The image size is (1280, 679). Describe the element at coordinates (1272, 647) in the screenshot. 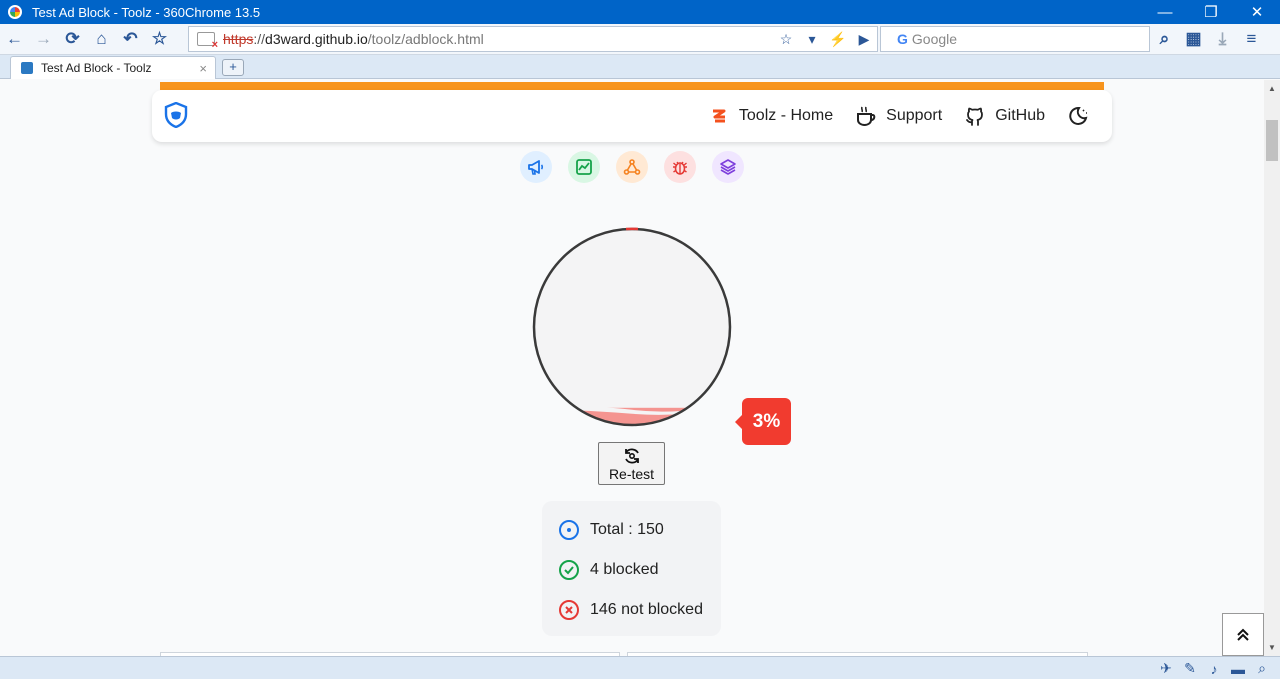

I see `scroll-down-arrow-icon: ▼` at that location.